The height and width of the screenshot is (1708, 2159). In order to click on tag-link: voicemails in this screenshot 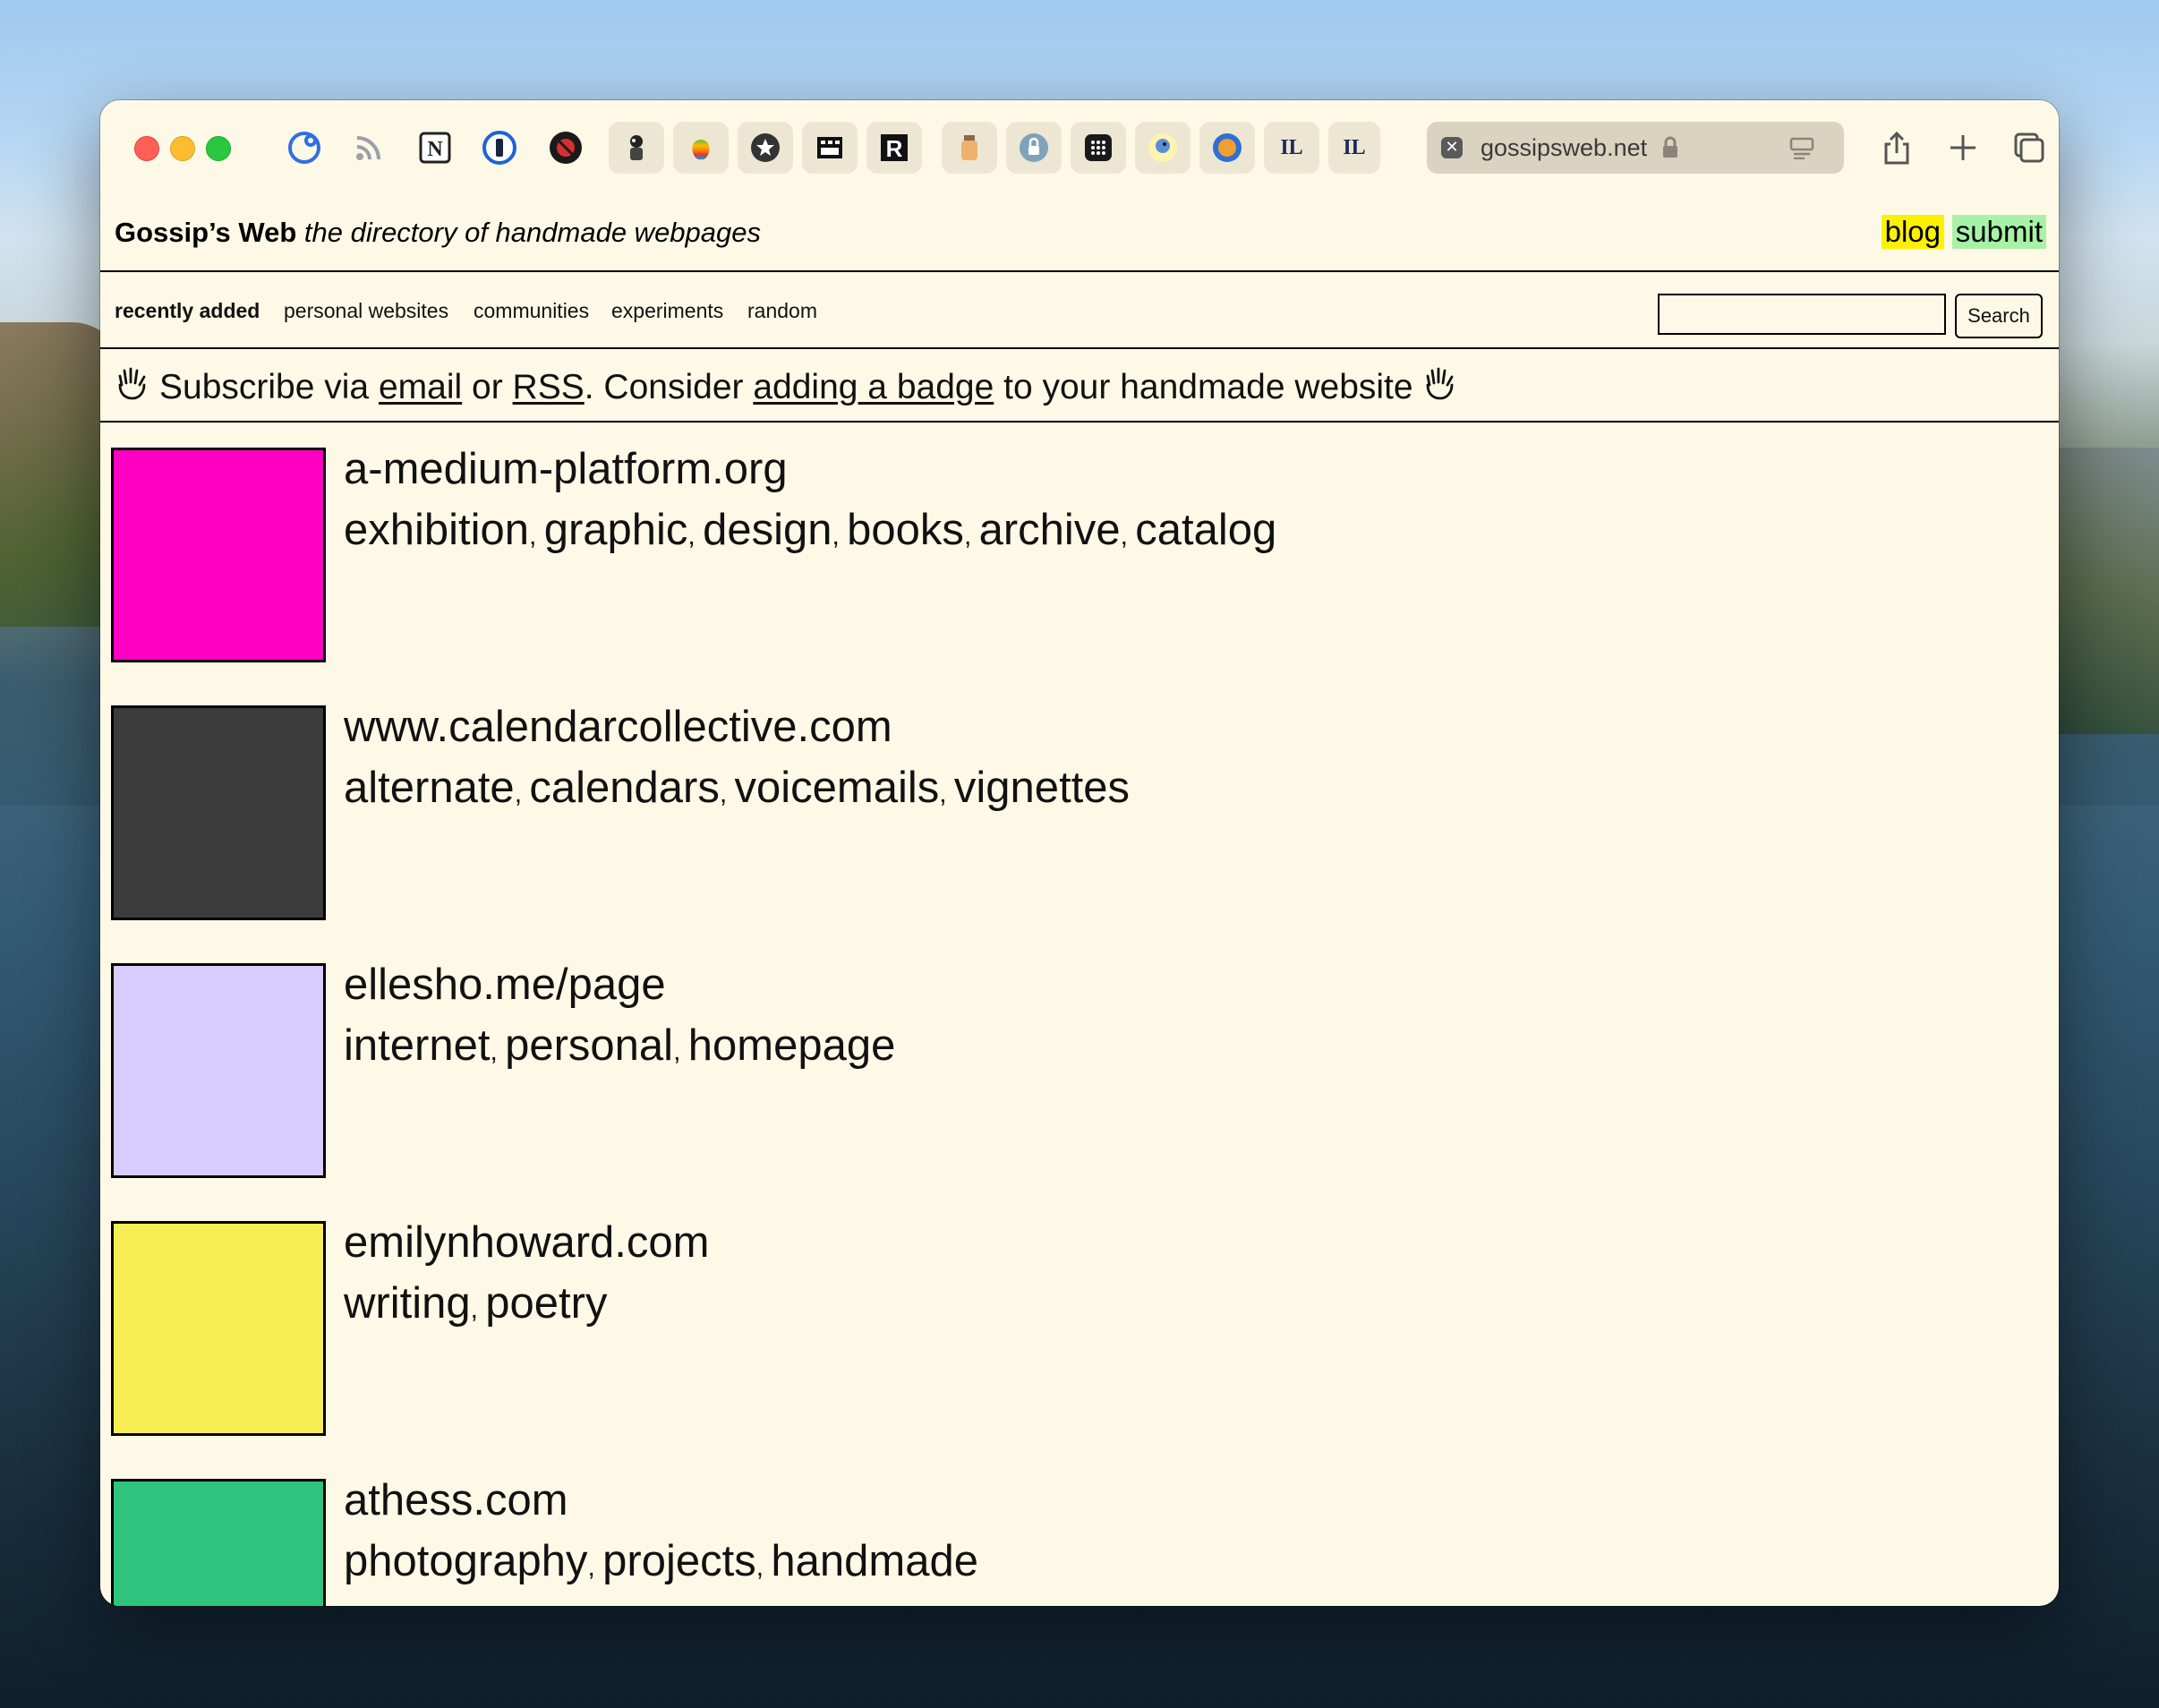, I will do `click(837, 788)`.